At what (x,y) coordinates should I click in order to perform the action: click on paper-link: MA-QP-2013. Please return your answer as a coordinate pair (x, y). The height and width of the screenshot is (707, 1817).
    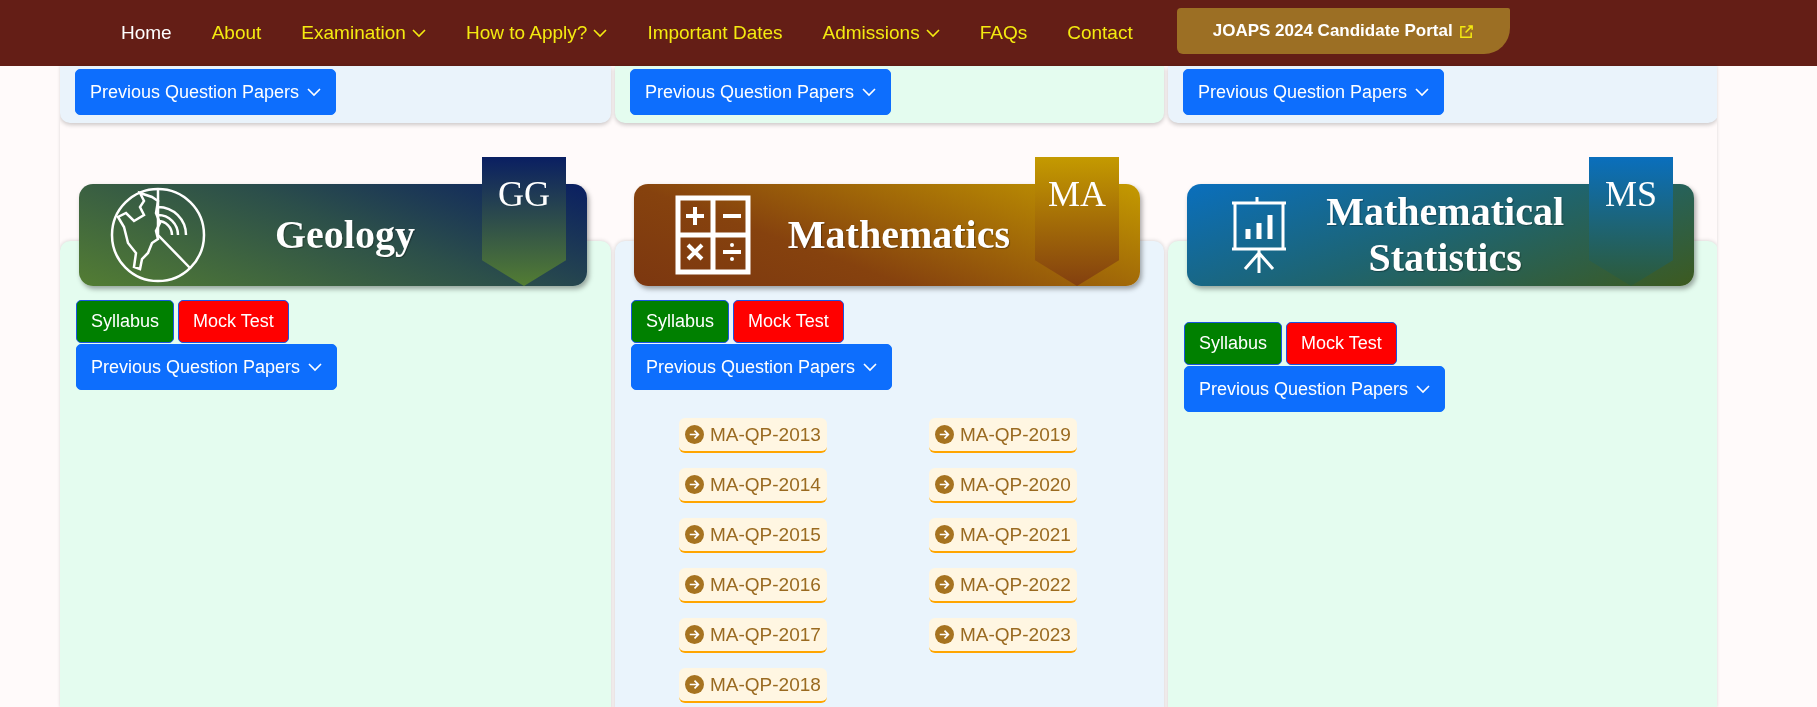
    Looking at the image, I should click on (753, 435).